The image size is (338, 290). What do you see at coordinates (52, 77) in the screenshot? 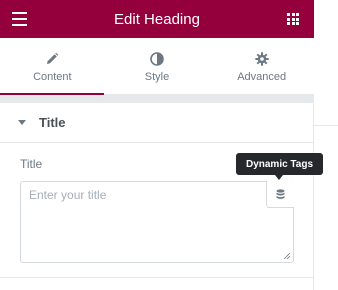
I see `tab-content-label: Content` at bounding box center [52, 77].